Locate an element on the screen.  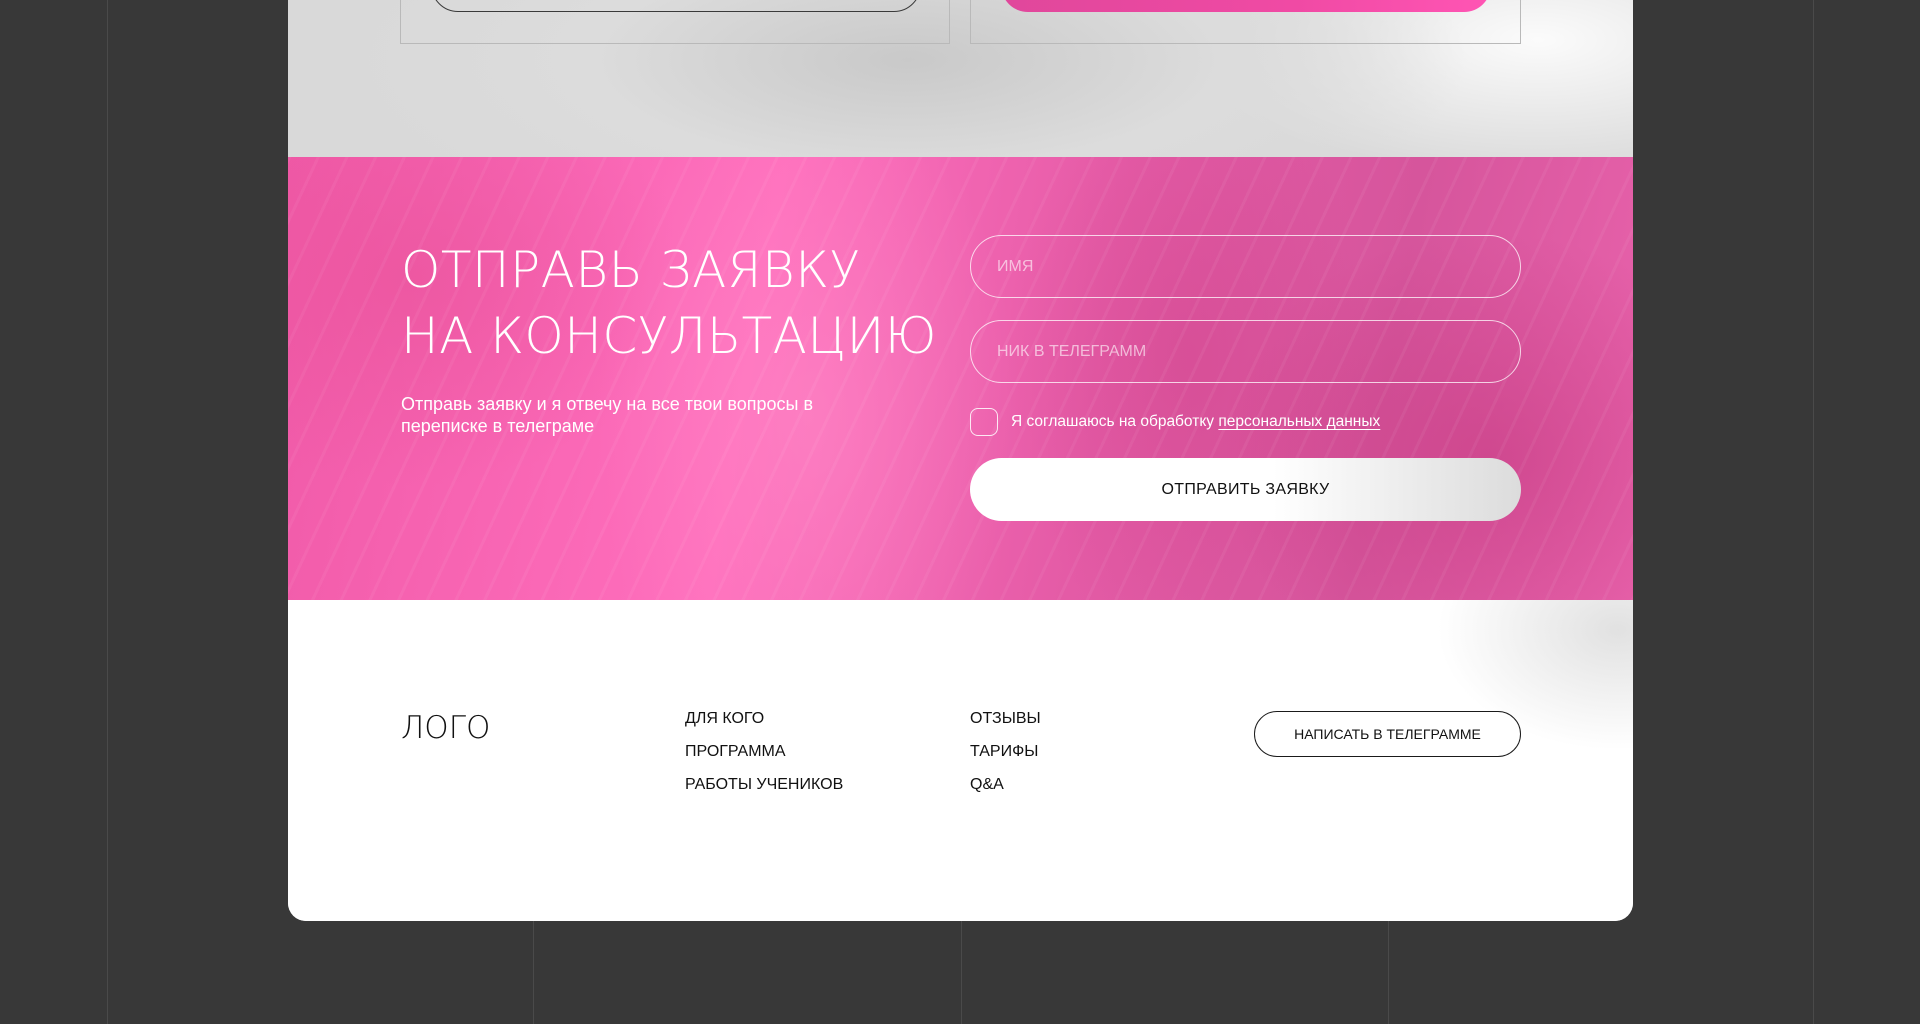
footer-nav-item: ПРОГРАММА is located at coordinates (764, 759).